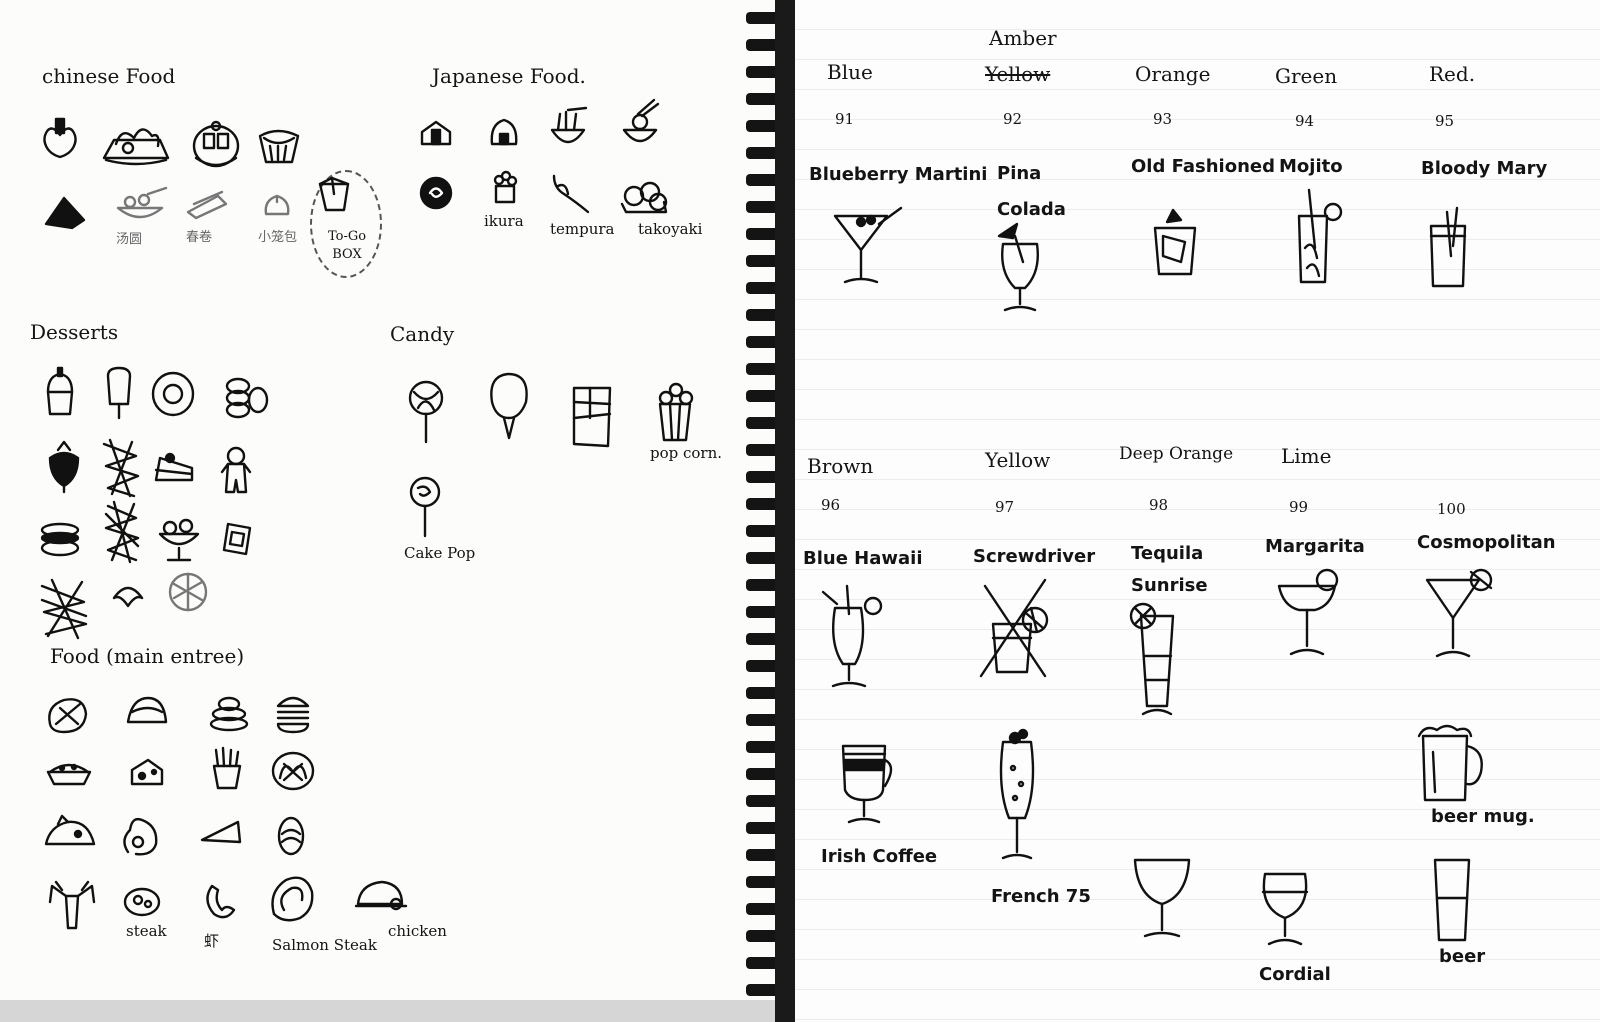 The height and width of the screenshot is (1022, 1600). What do you see at coordinates (504, 221) in the screenshot?
I see `ikura-label: ikura` at bounding box center [504, 221].